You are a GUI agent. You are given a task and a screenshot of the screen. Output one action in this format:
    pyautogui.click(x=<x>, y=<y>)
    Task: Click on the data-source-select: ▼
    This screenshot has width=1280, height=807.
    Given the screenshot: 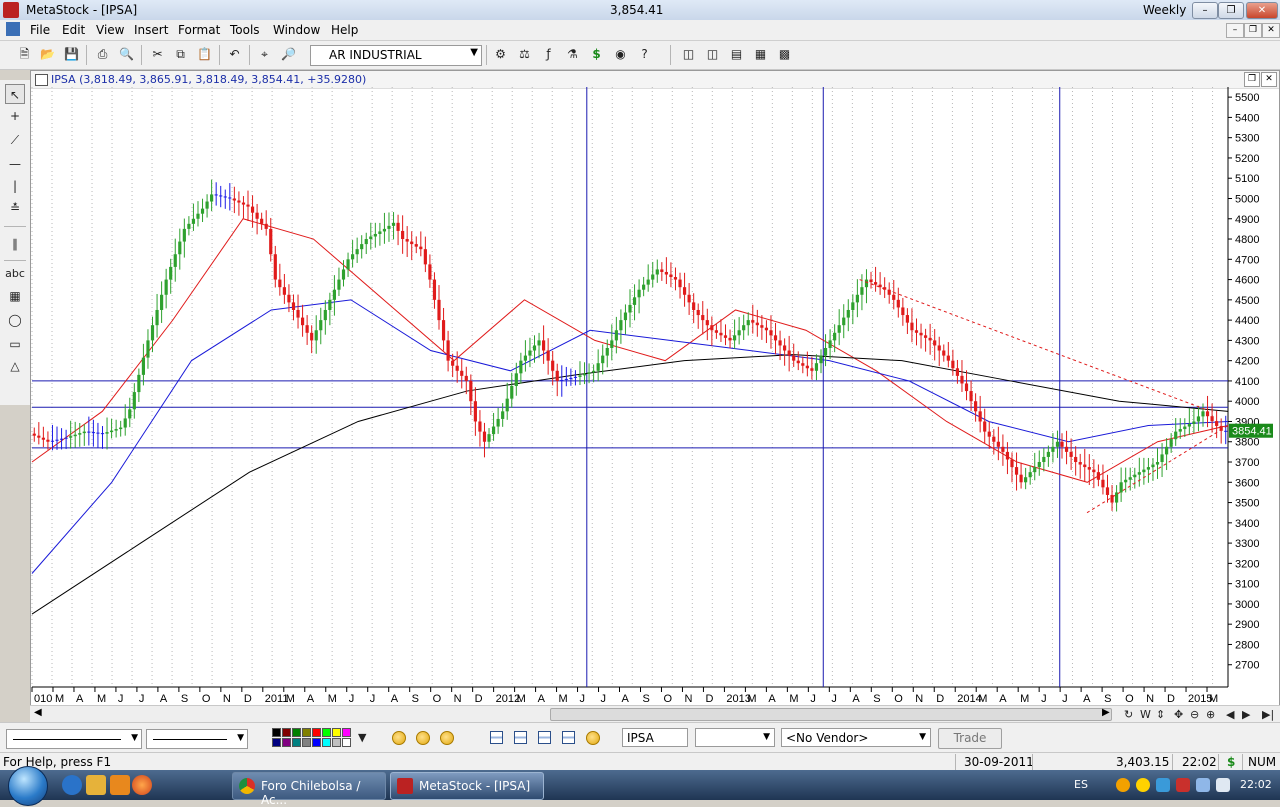 What is the action you would take?
    pyautogui.click(x=735, y=737)
    